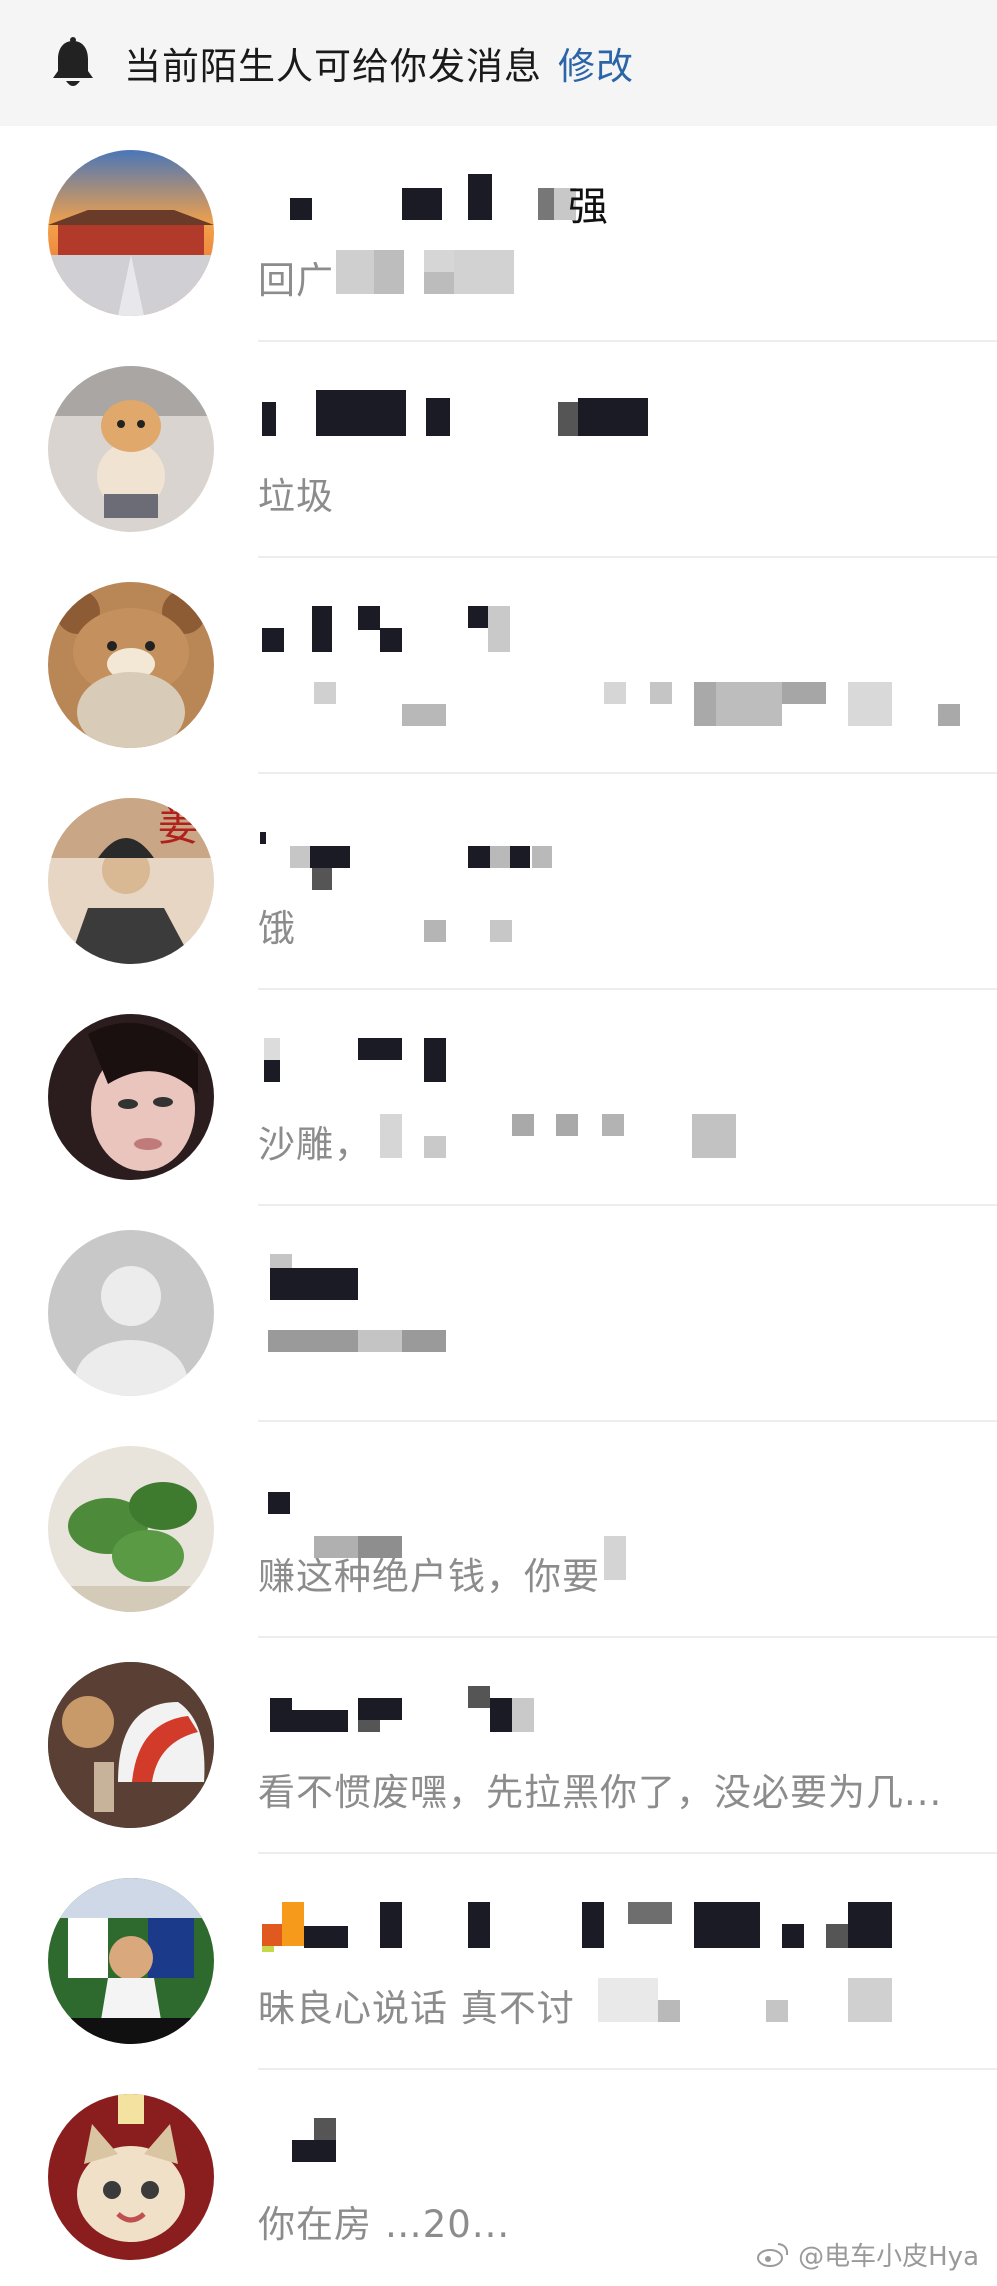 The width and height of the screenshot is (997, 2286). I want to click on chat-row: 垃圾, so click(498, 450).